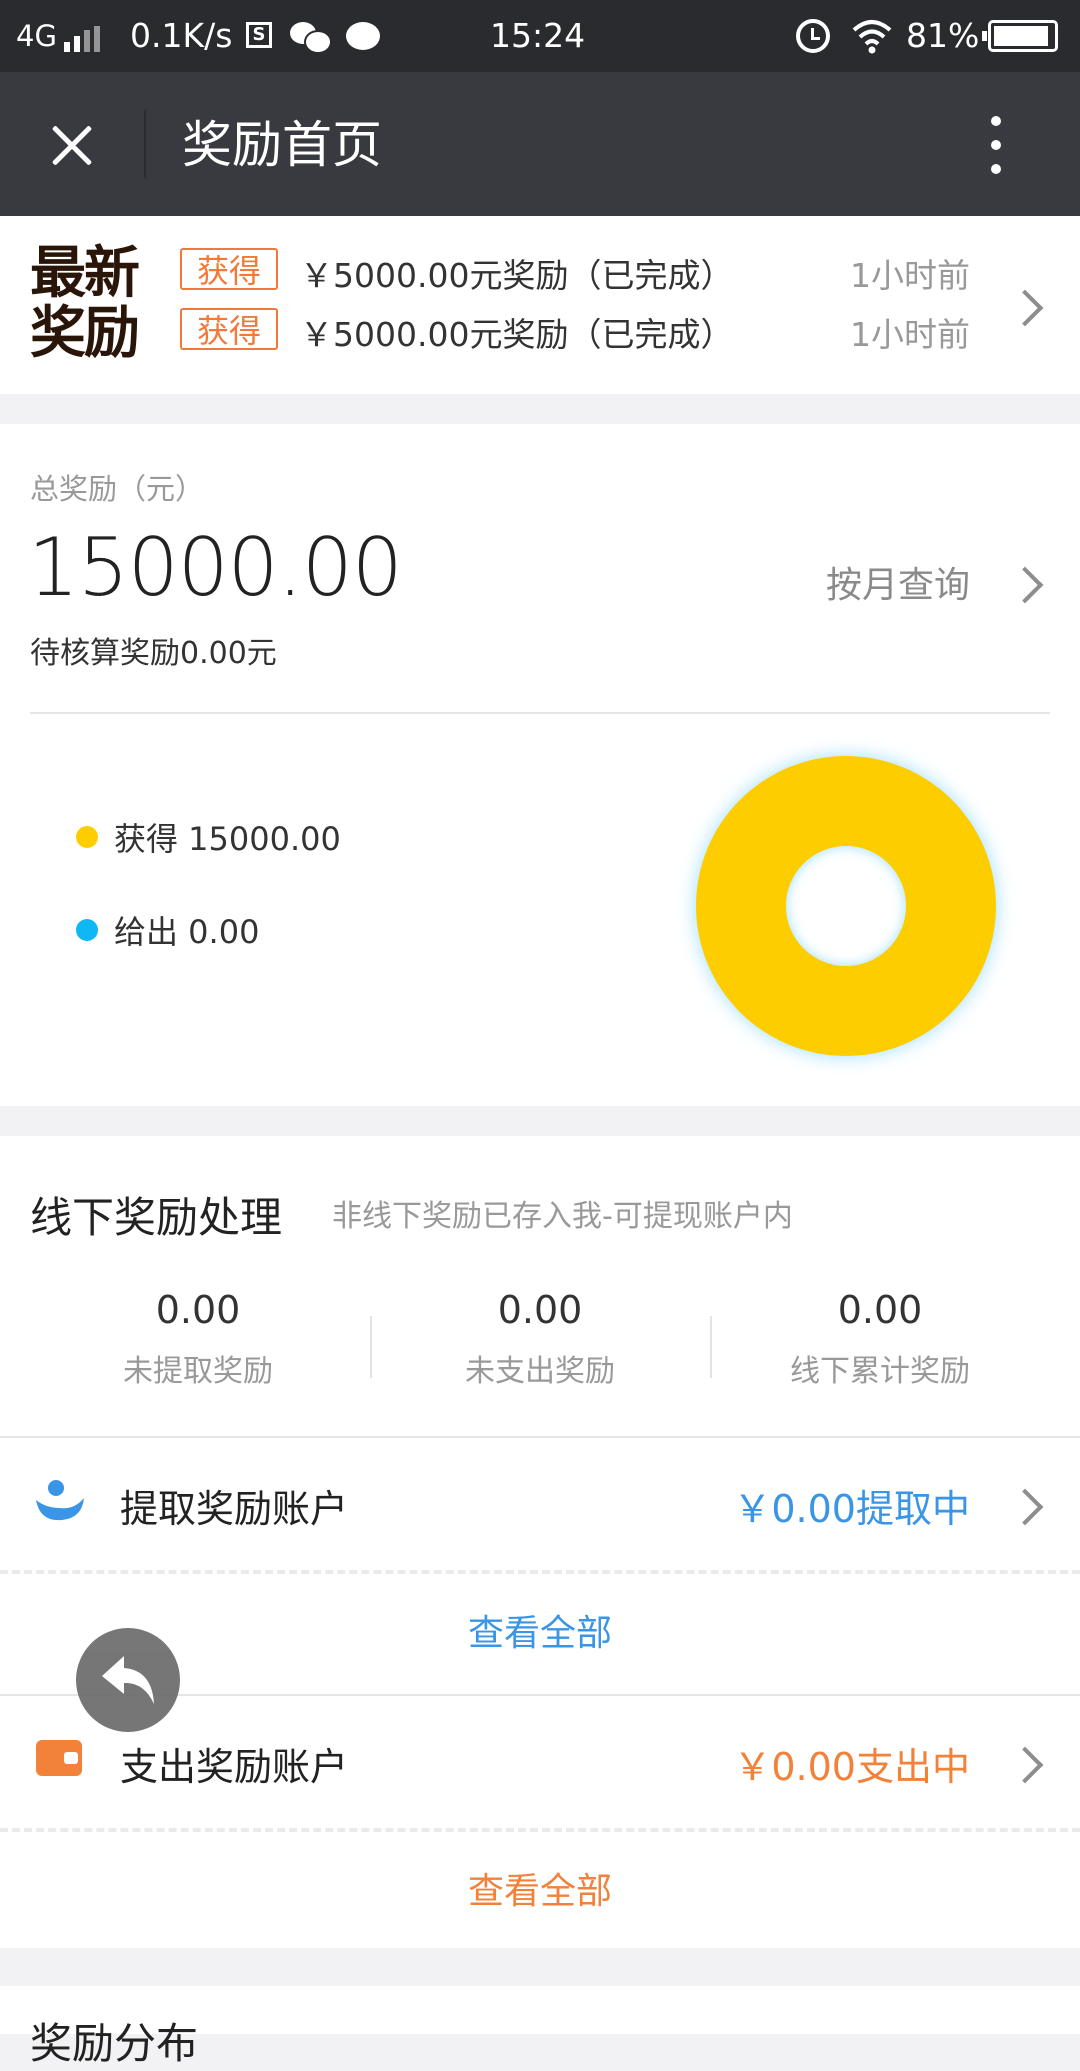 The height and width of the screenshot is (2071, 1080). I want to click on pending-reward: 待核算奖励0.00元, so click(153, 653).